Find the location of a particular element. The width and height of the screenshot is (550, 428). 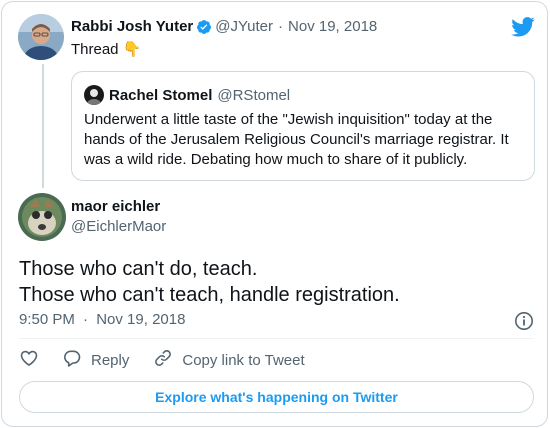

tweet-full-date: Nov 19, 2018 is located at coordinates (140, 319).